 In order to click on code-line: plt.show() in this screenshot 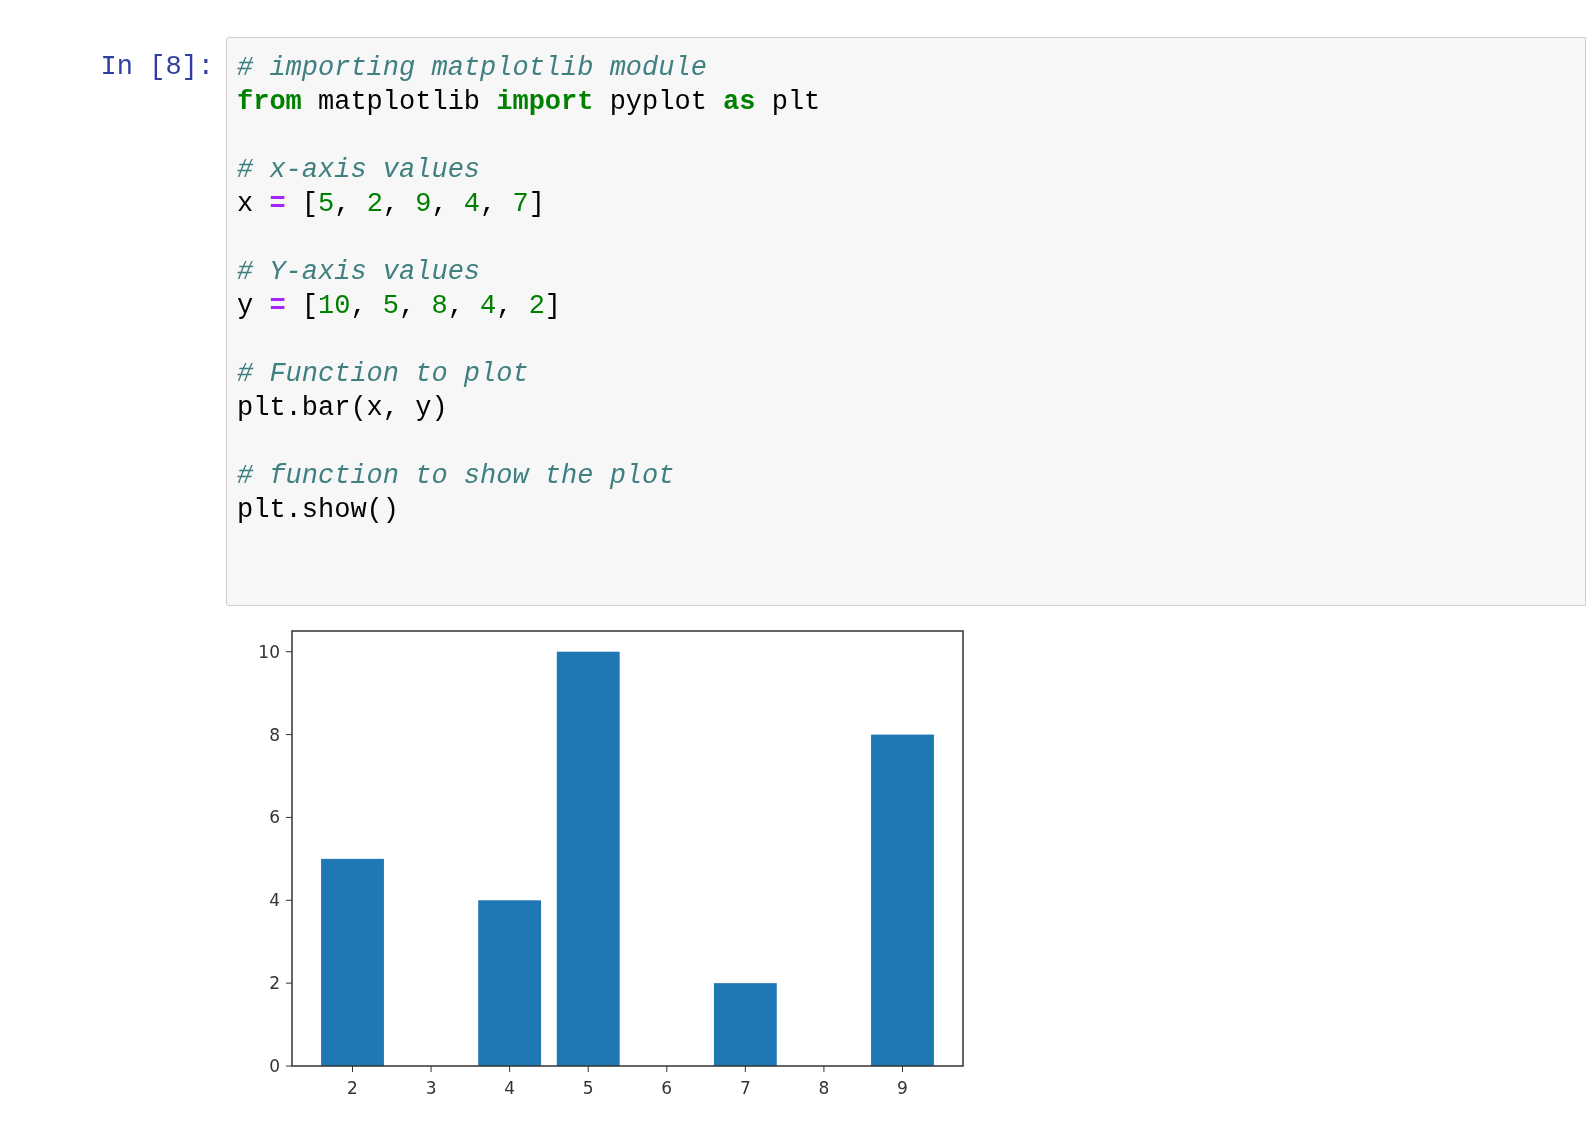, I will do `click(318, 510)`.